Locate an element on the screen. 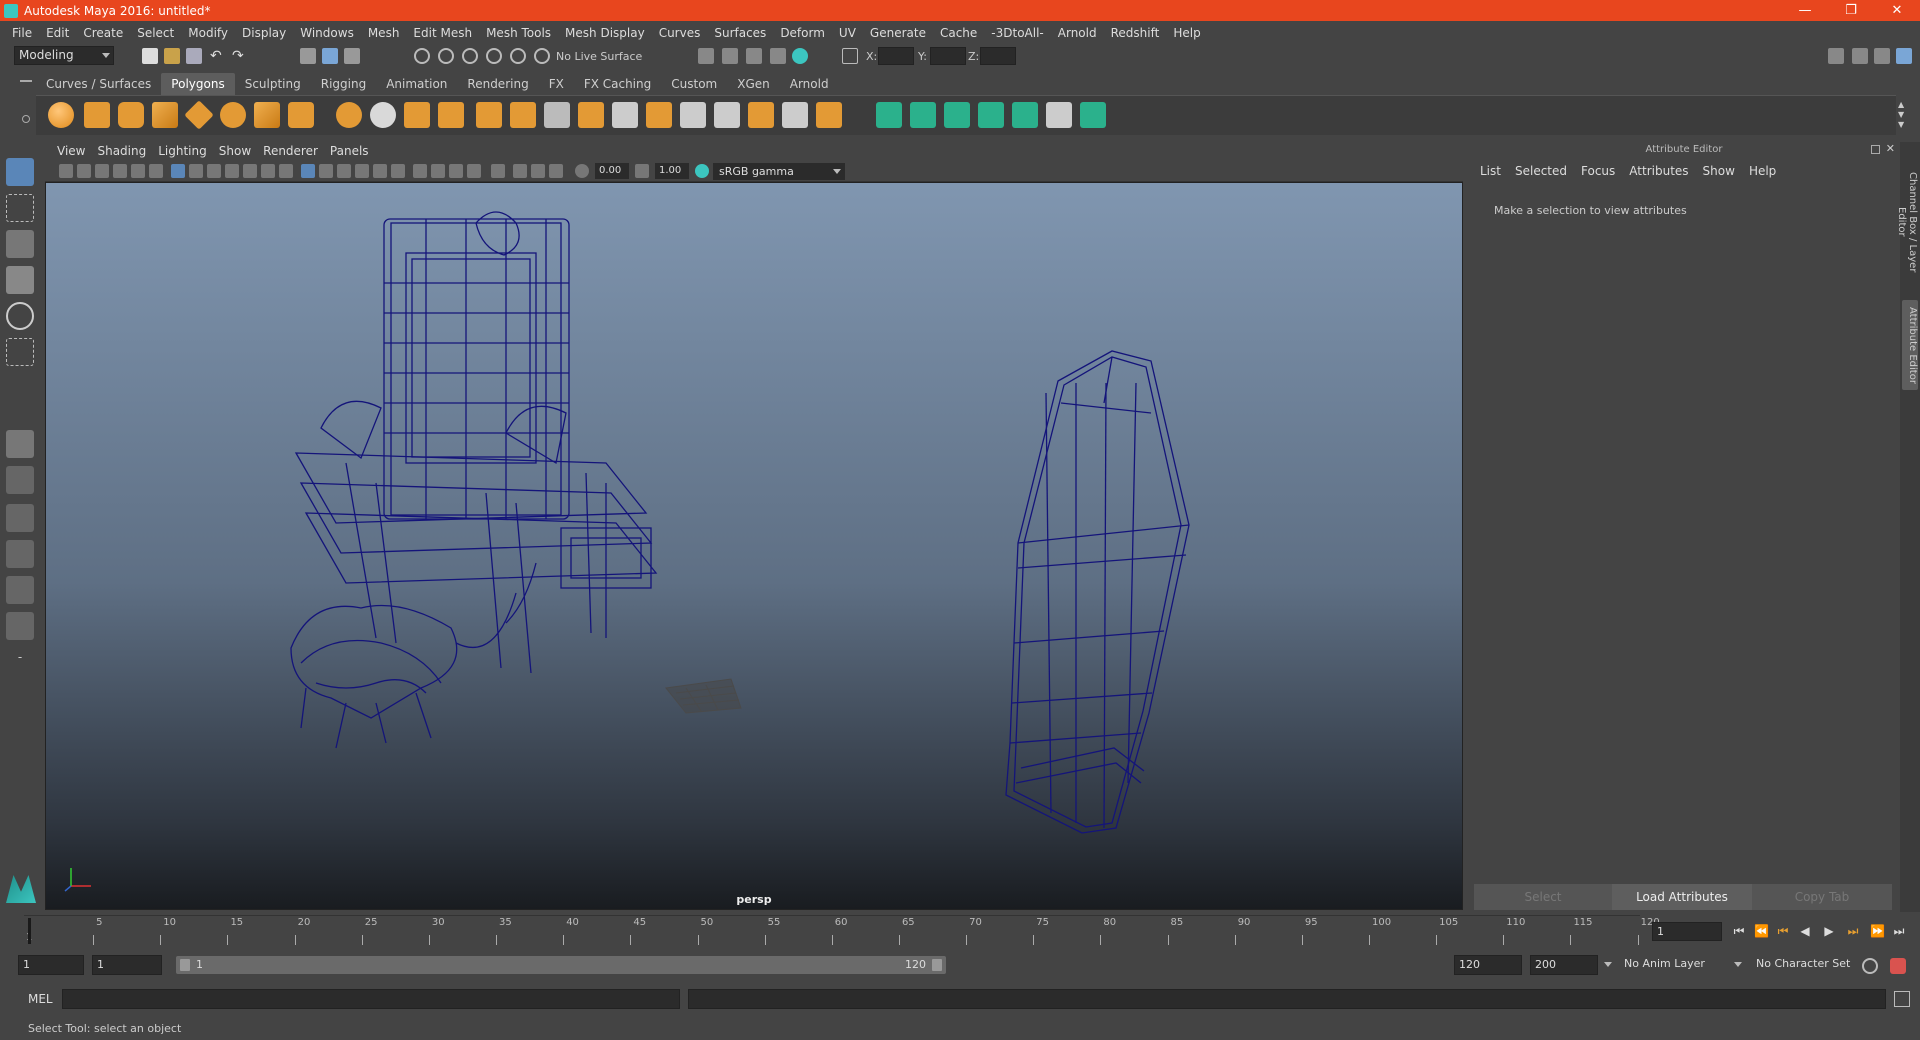 The image size is (1920, 1040). checker-icon is located at coordinates (1059, 115).